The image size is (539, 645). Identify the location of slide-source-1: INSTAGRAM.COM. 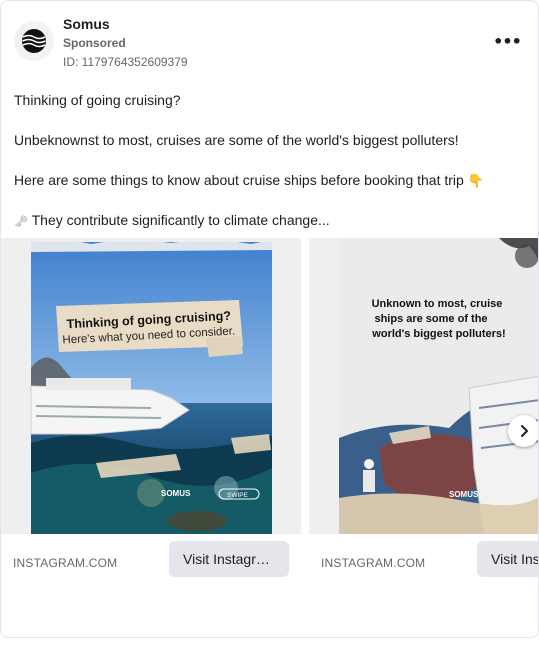
(65, 563).